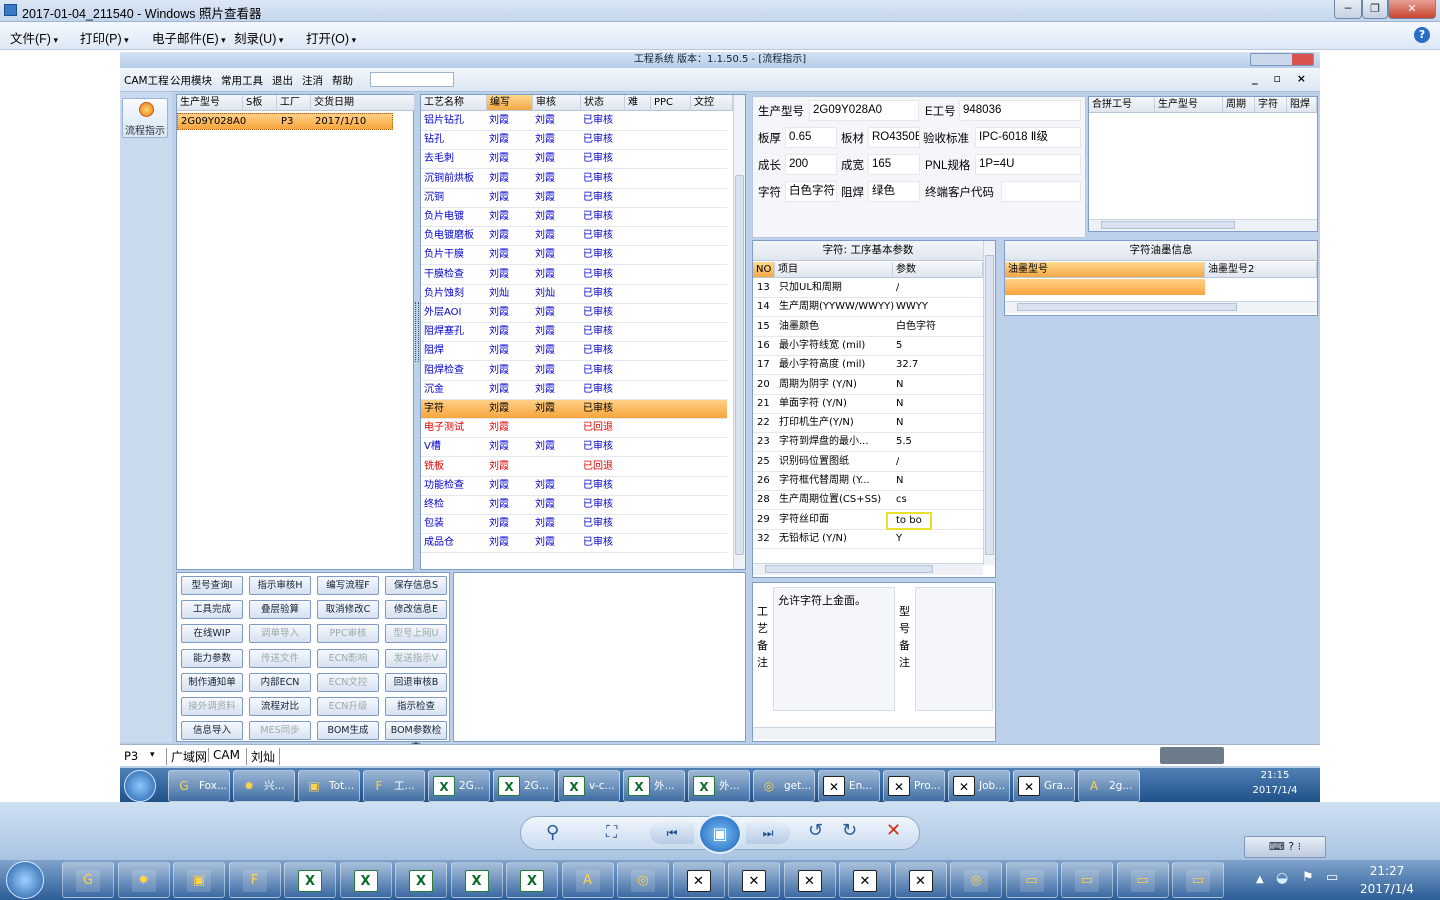 The height and width of the screenshot is (900, 1440). What do you see at coordinates (1282, 59) in the screenshot?
I see `app-window-buttons` at bounding box center [1282, 59].